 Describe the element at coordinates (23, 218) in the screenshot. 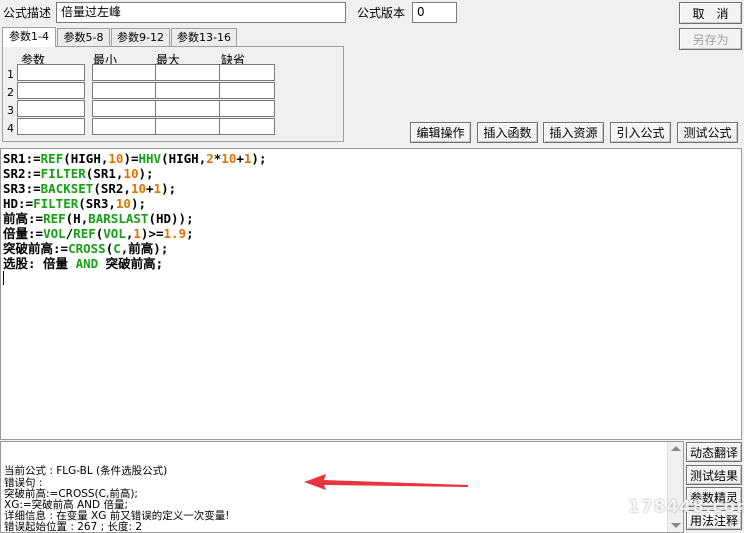

I see `code-token: 前高:=` at that location.